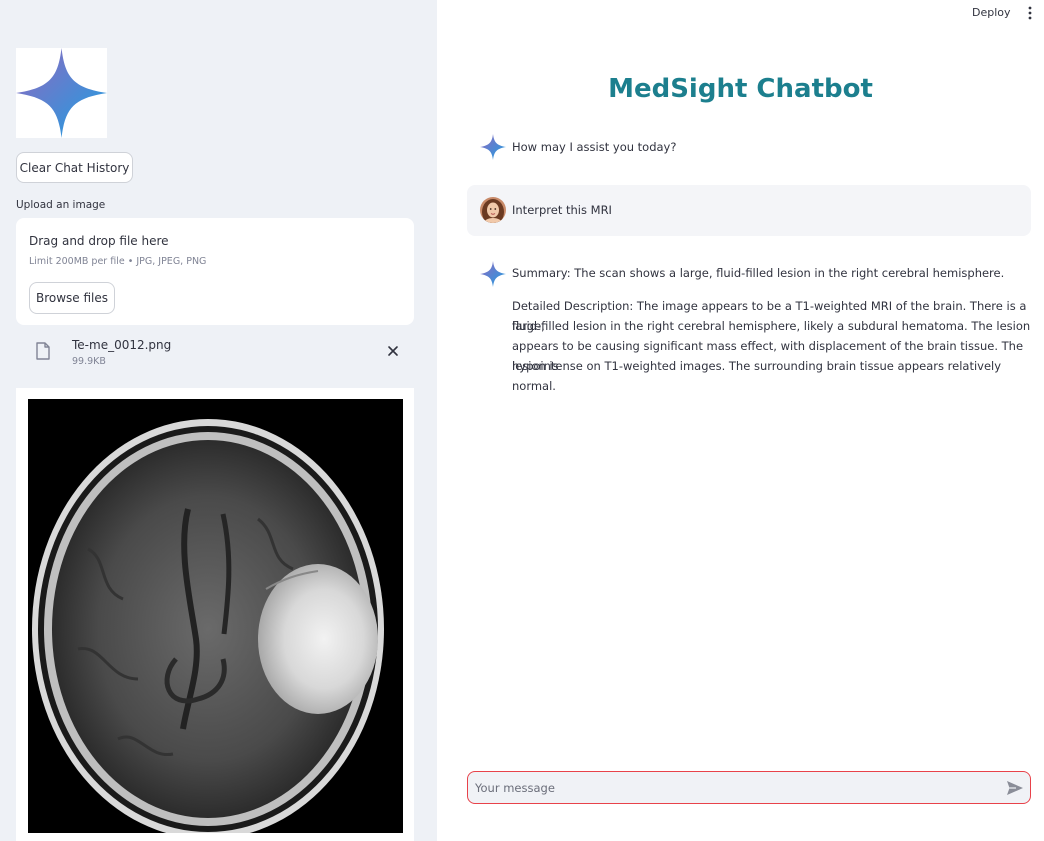 The image size is (1044, 841). Describe the element at coordinates (1030, 13) in the screenshot. I see `kebab-menu-icon` at that location.